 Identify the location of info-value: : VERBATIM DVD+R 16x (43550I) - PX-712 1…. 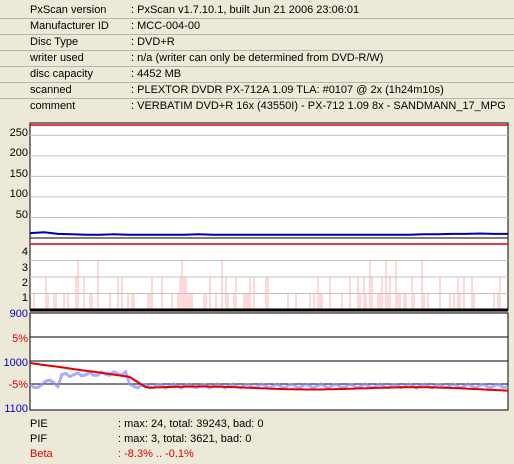
(318, 106).